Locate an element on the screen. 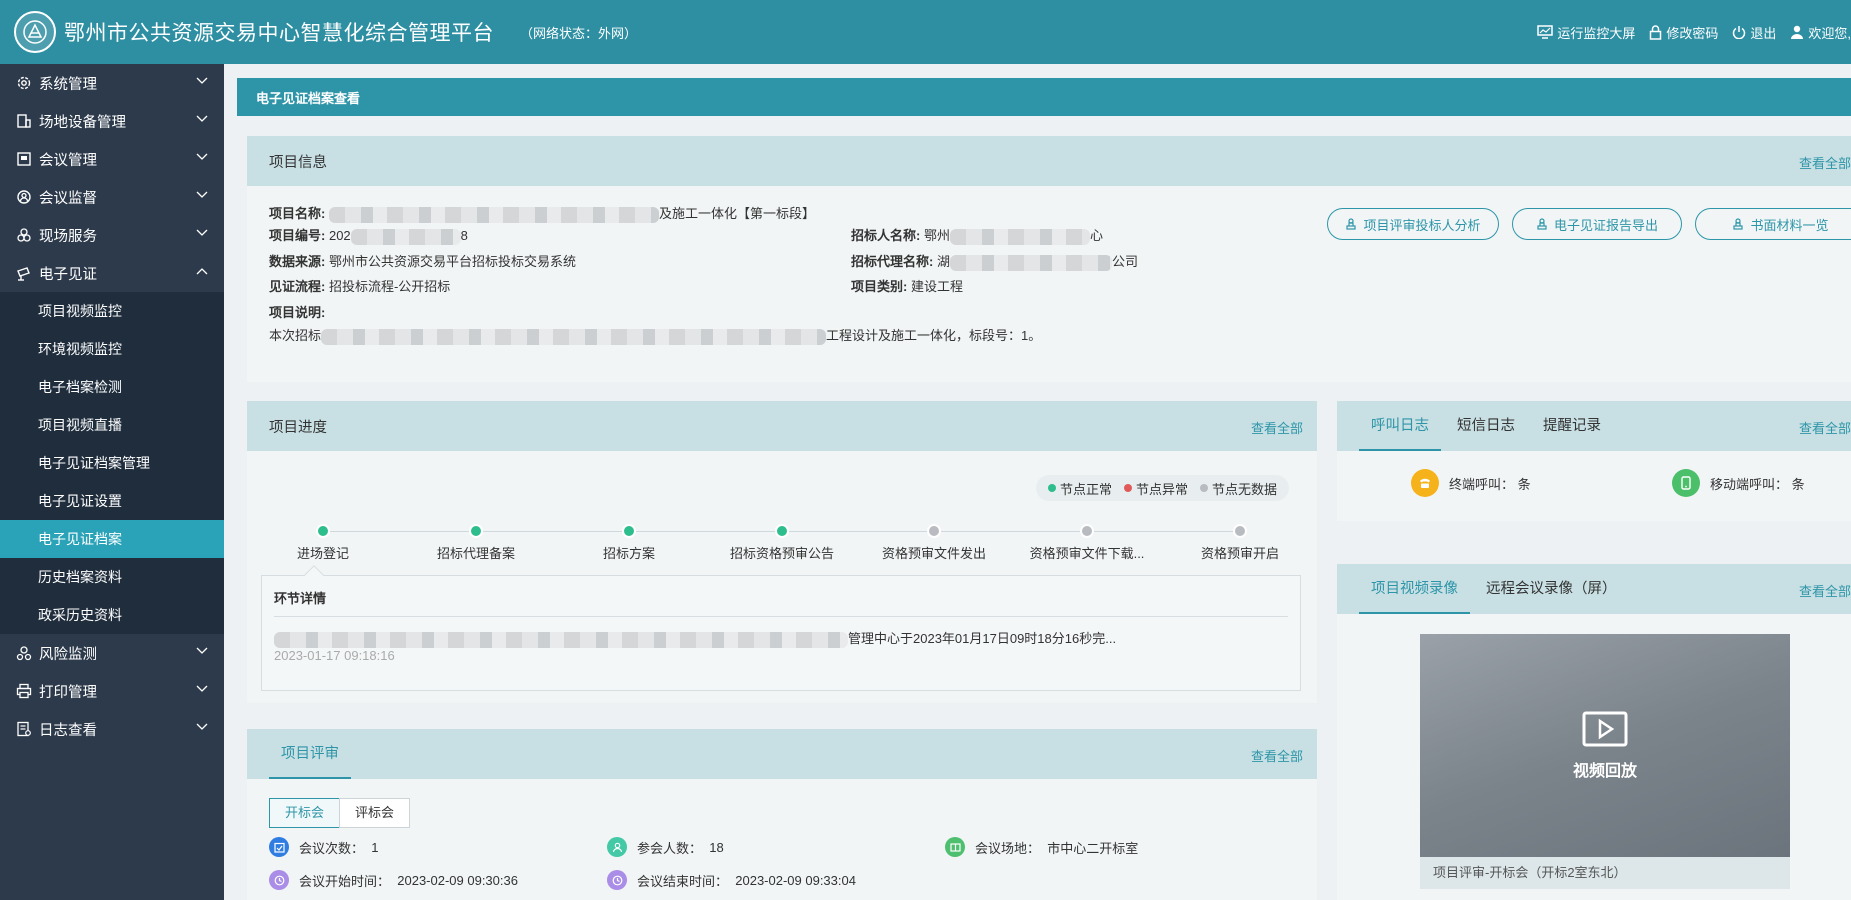  sidebar-item-print-management: 打印管理 is located at coordinates (112, 691).